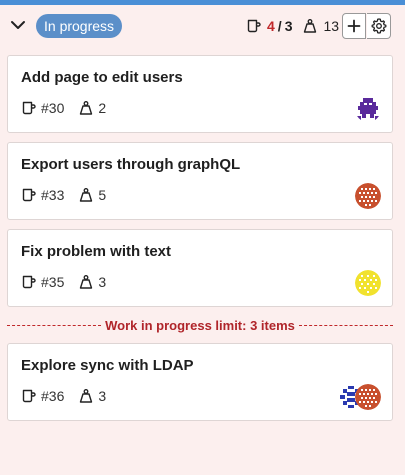 This screenshot has width=405, height=475. Describe the element at coordinates (297, 26) in the screenshot. I see `column-stats: 4 / 3 13` at that location.